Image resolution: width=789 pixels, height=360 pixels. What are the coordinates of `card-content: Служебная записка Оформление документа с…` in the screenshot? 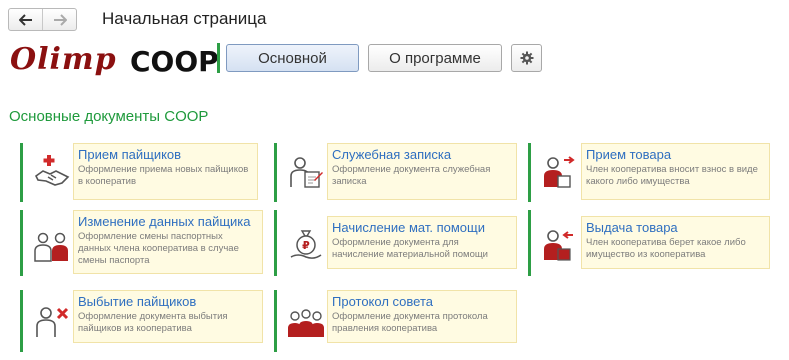 It's located at (422, 171).